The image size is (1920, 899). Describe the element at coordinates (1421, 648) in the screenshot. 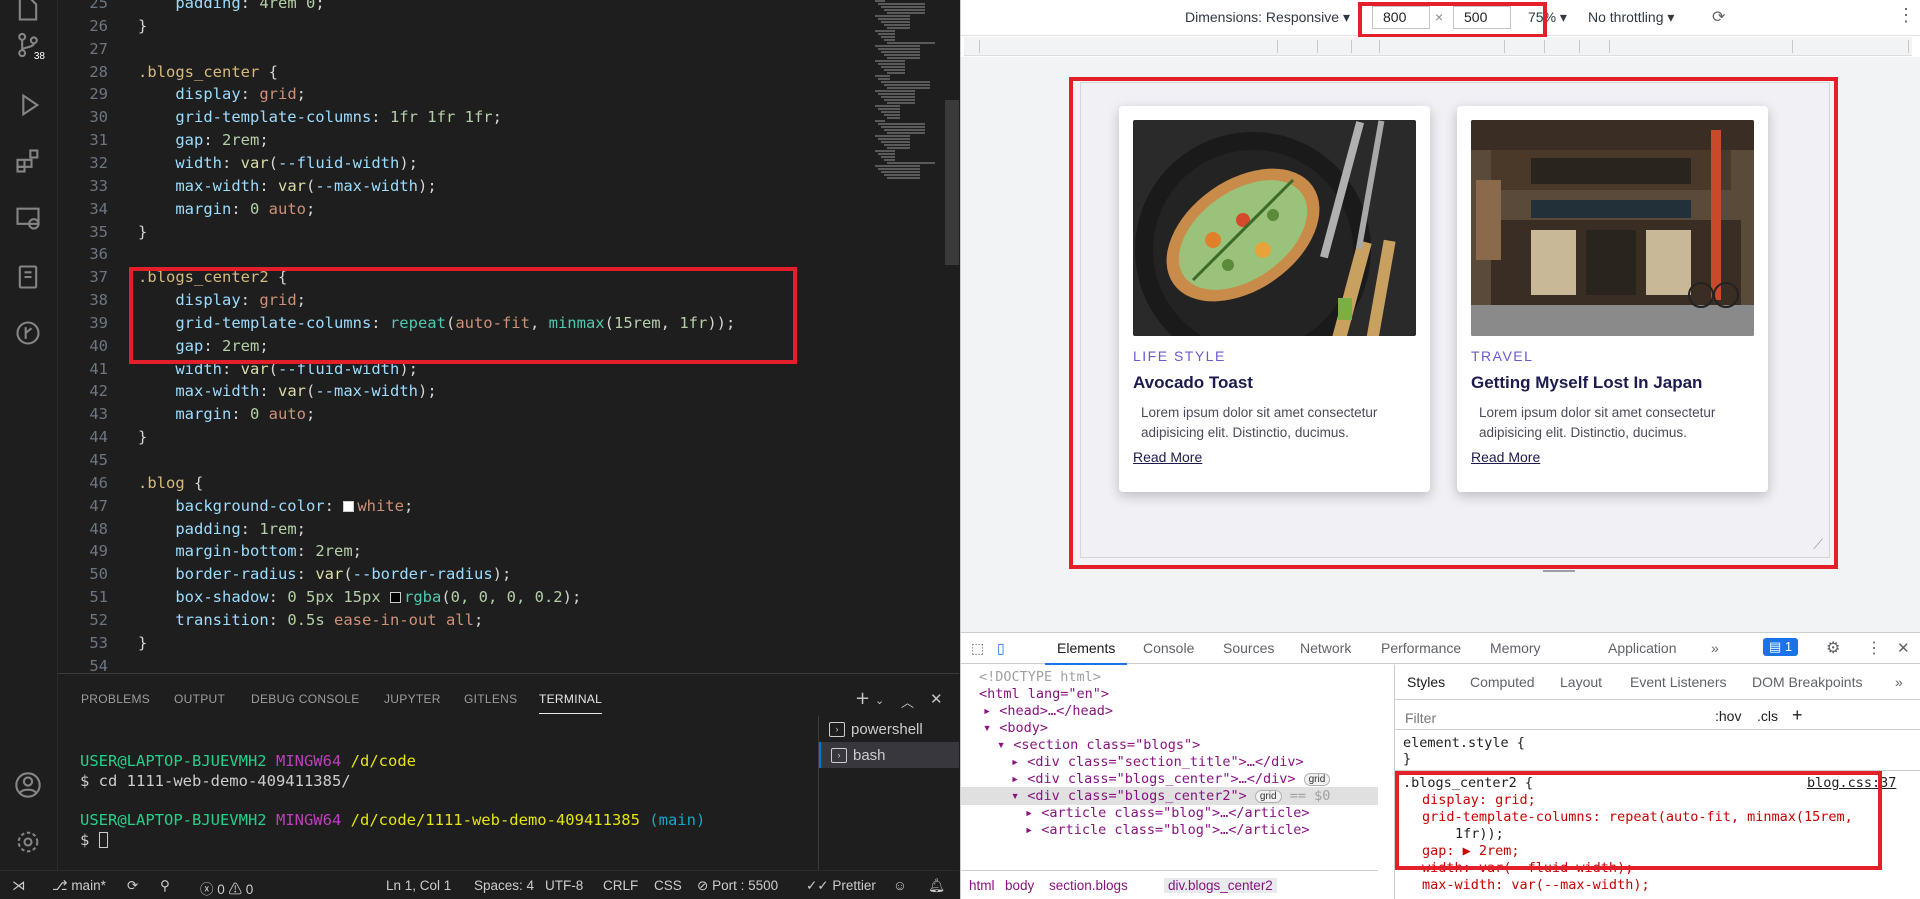

I see `tab-performance: Performance` at that location.